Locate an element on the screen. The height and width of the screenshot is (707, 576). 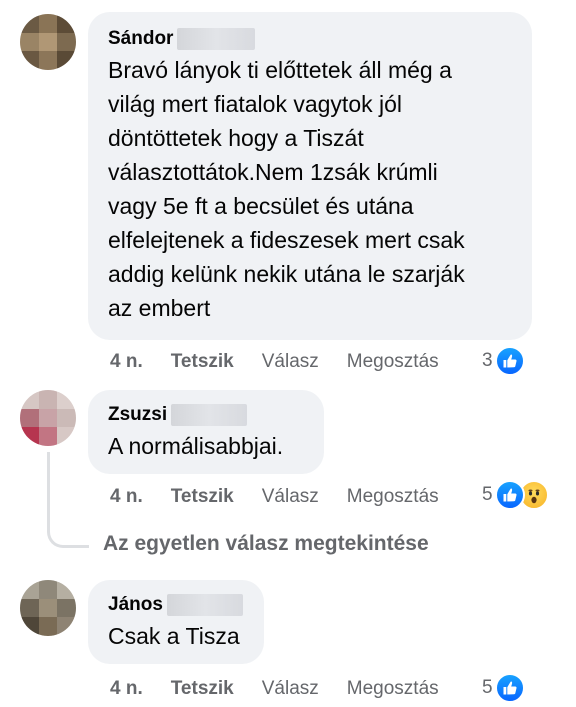
reaction-count: 3 is located at coordinates (487, 360).